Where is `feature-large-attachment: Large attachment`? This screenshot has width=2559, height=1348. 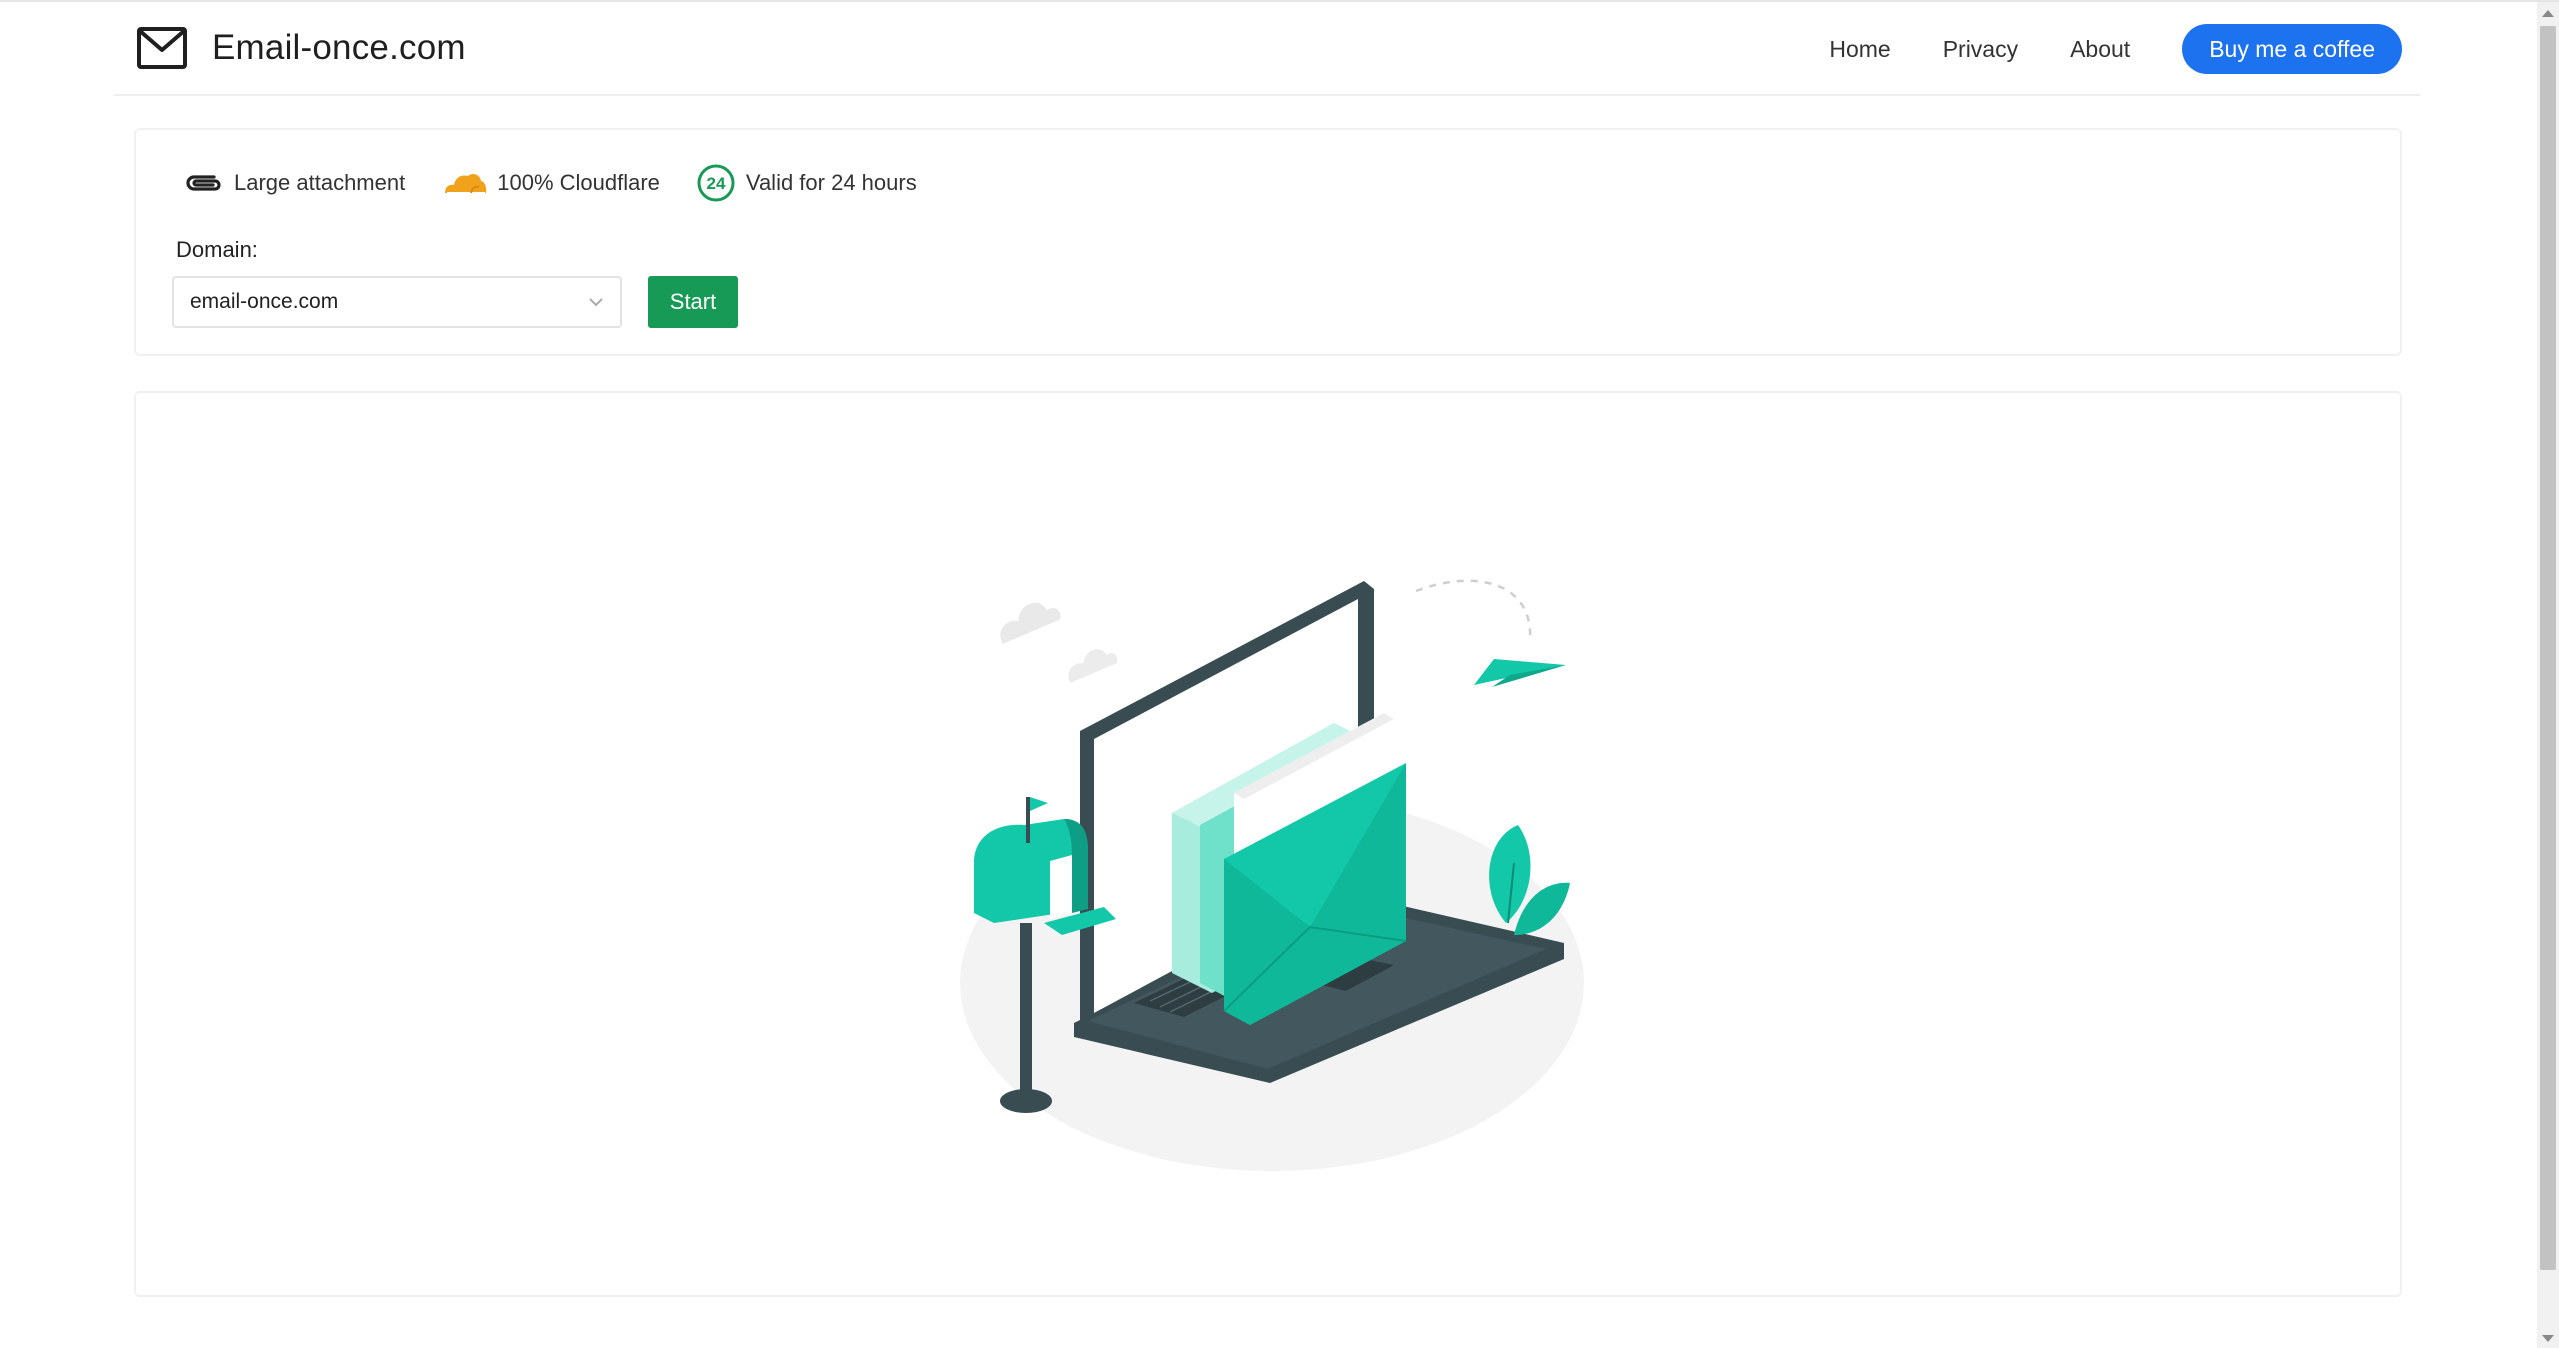 feature-large-attachment: Large attachment is located at coordinates (294, 183).